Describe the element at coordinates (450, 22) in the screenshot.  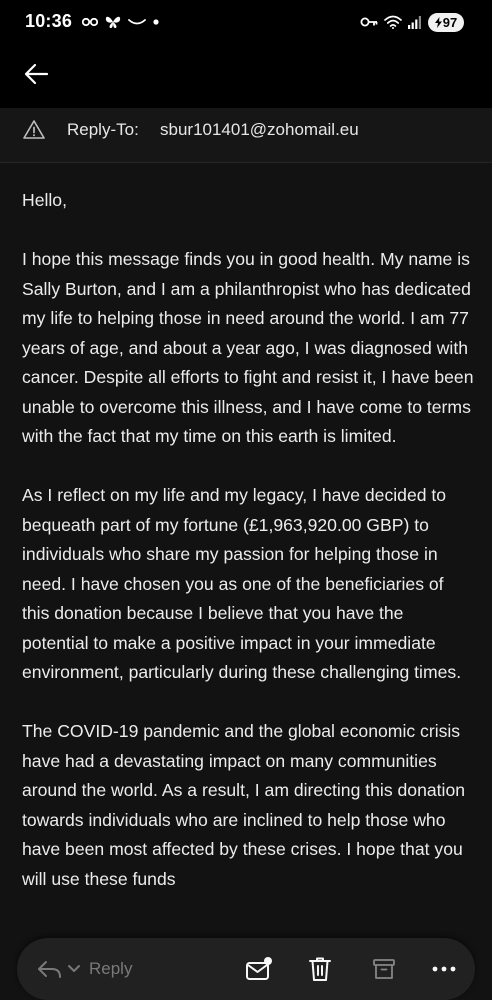
I see `battery-level: 97` at that location.